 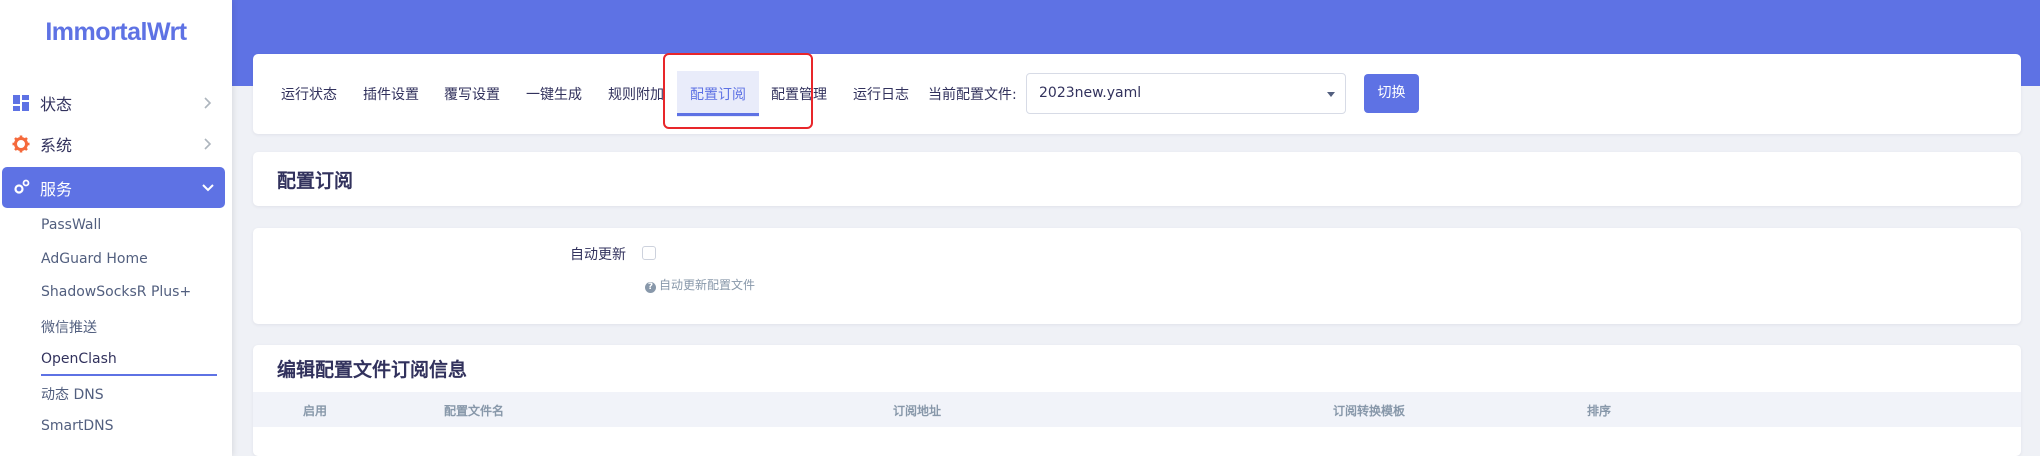 I want to click on menu-item-label: 系统, so click(x=56, y=145).